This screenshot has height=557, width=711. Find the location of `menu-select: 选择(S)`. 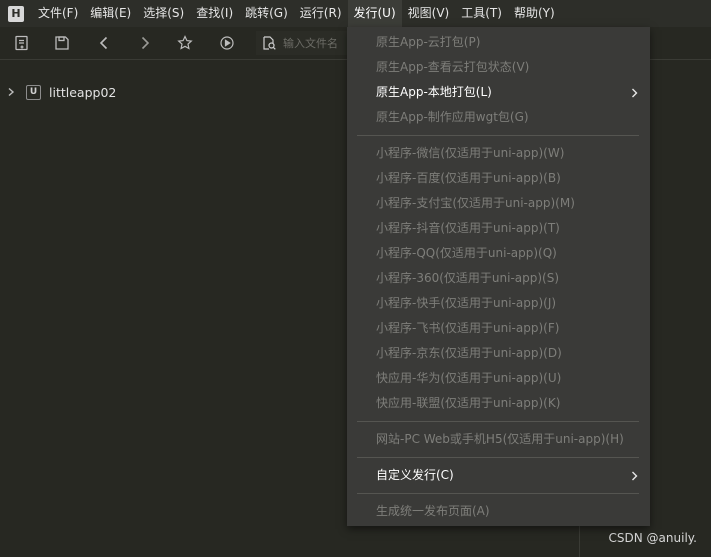

menu-select: 选择(S) is located at coordinates (163, 13).